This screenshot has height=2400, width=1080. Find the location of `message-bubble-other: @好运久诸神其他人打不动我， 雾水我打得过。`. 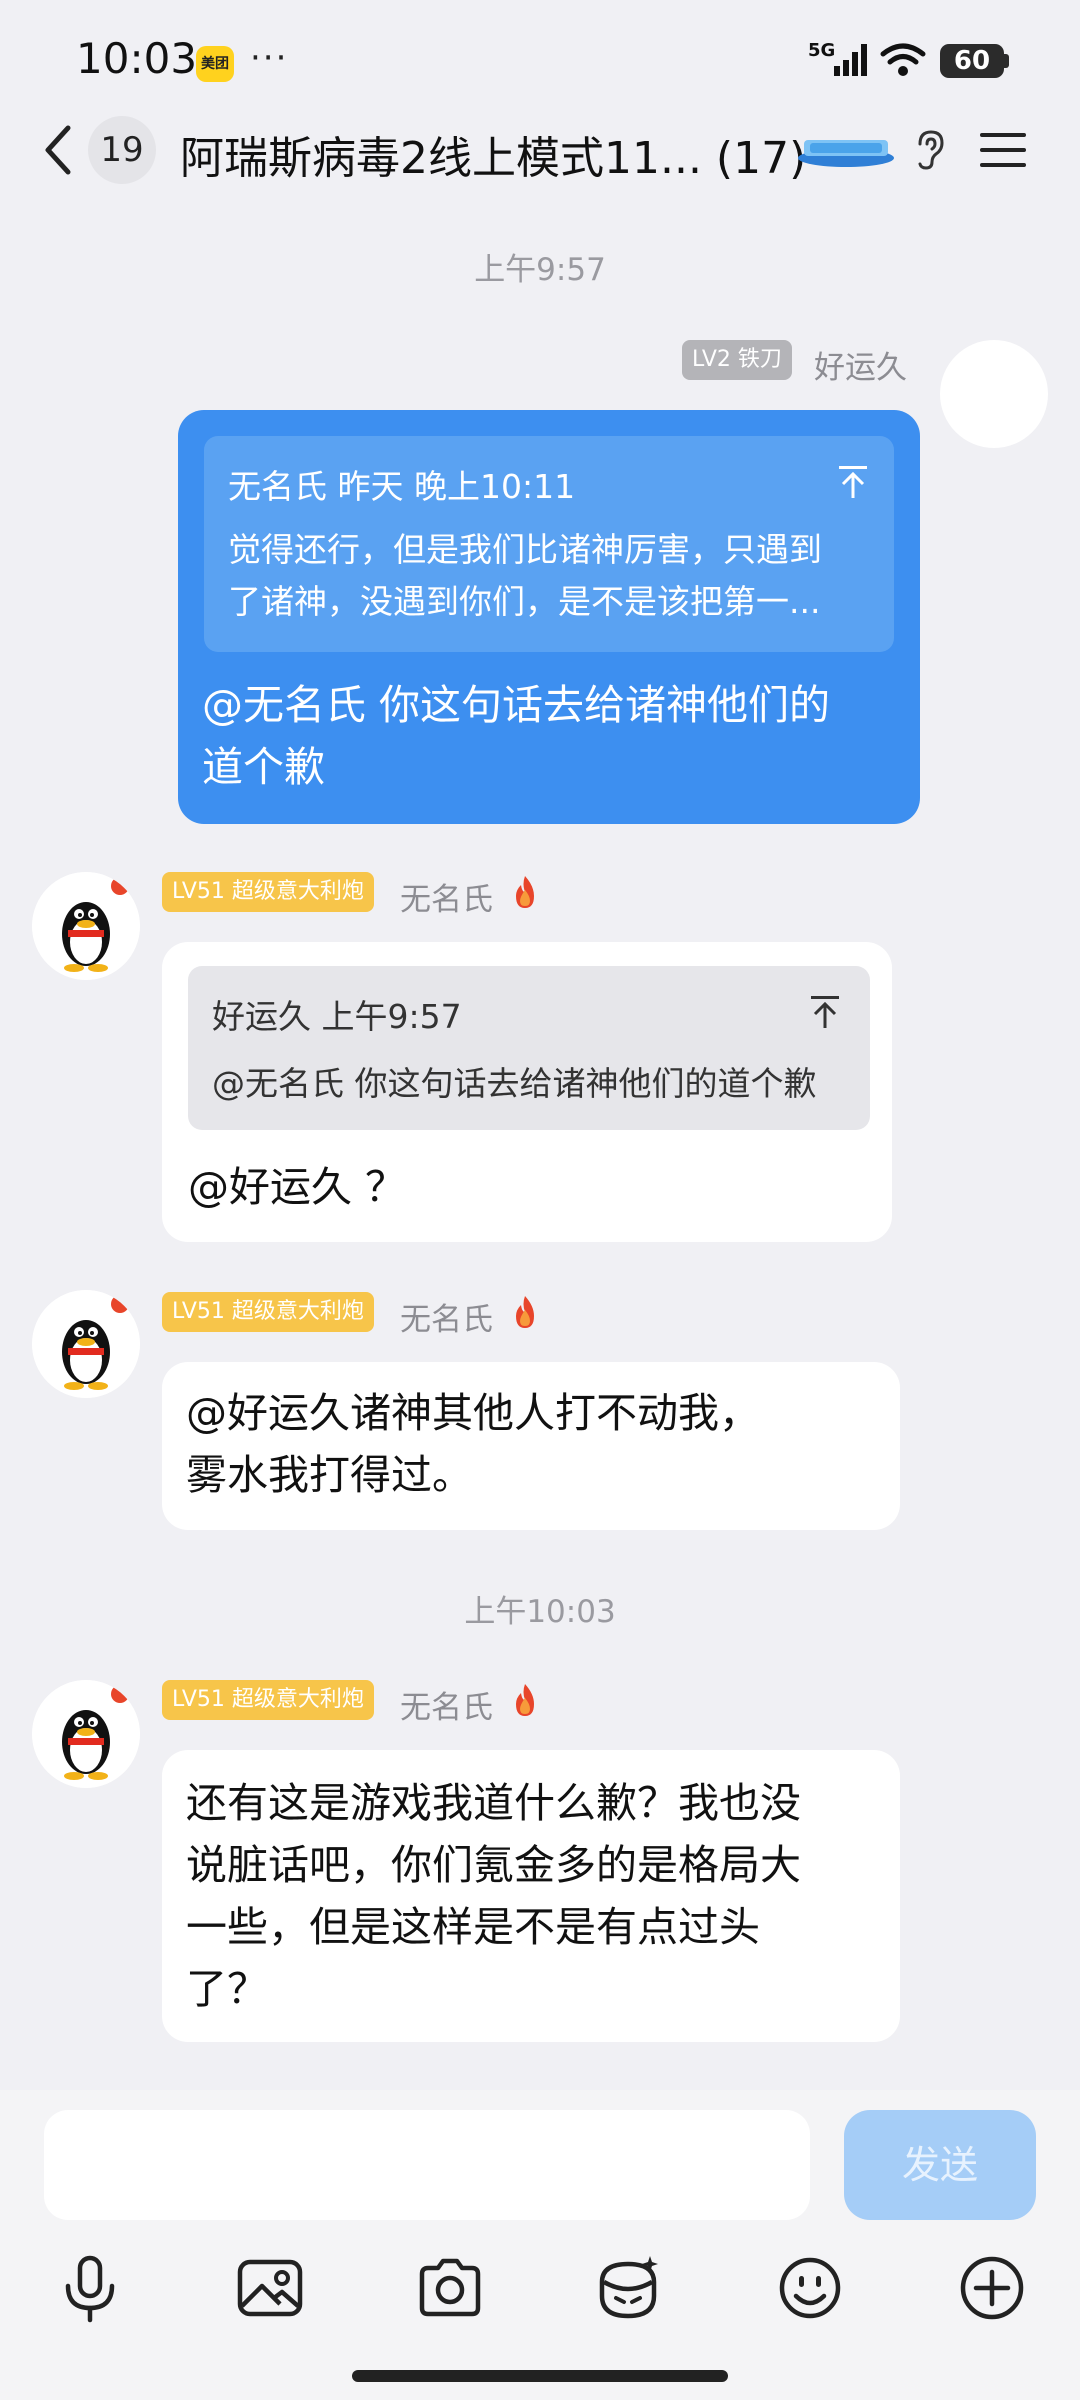

message-bubble-other: @好运久诸神其他人打不动我， 雾水我打得过。 is located at coordinates (531, 1446).